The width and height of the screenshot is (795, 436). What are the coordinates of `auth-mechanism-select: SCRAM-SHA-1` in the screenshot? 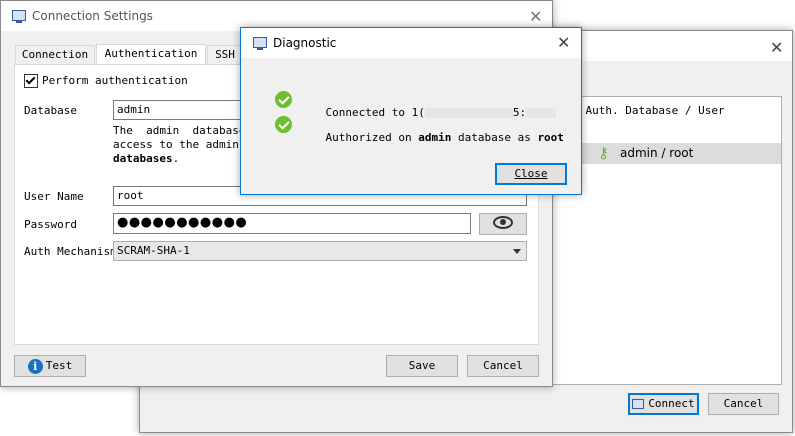 It's located at (320, 251).